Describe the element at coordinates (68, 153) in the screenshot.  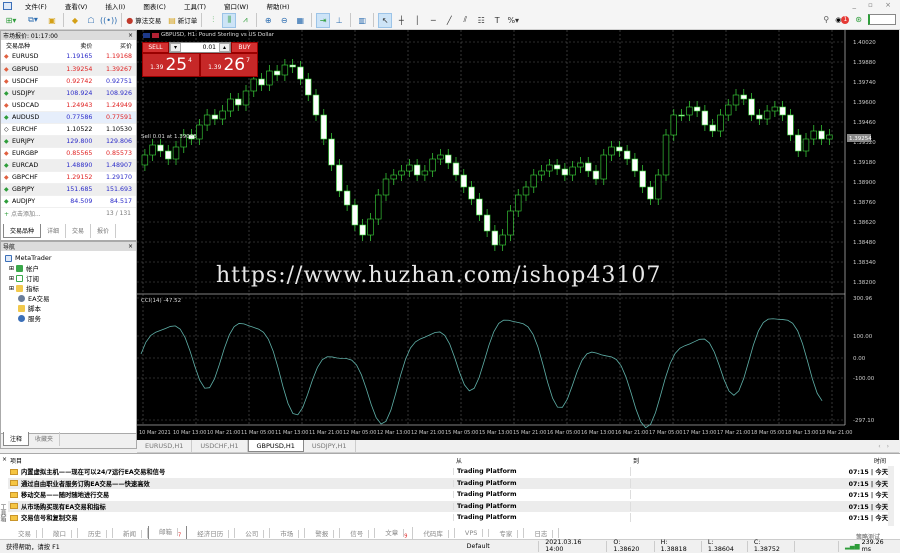
I see `market-watch-row: ◆ EURGBP 0.85565 0.85573` at that location.